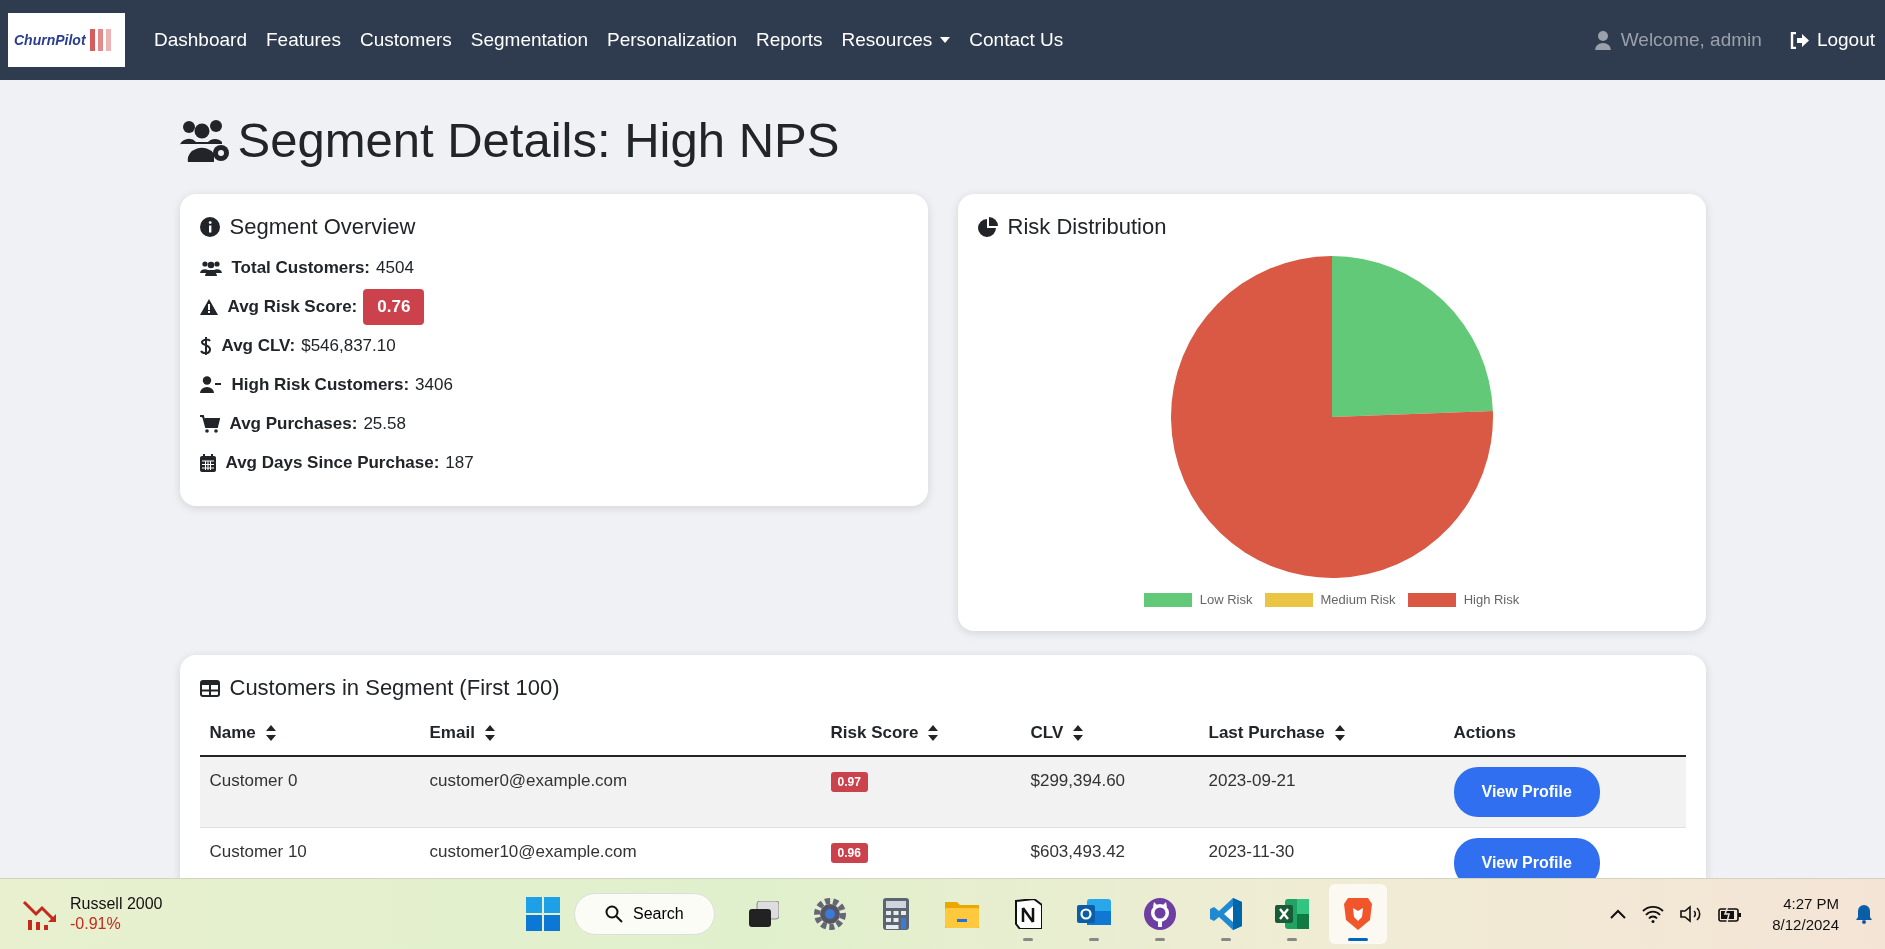 The width and height of the screenshot is (1885, 949). What do you see at coordinates (258, 851) in the screenshot?
I see `table-cell: Customer 10` at bounding box center [258, 851].